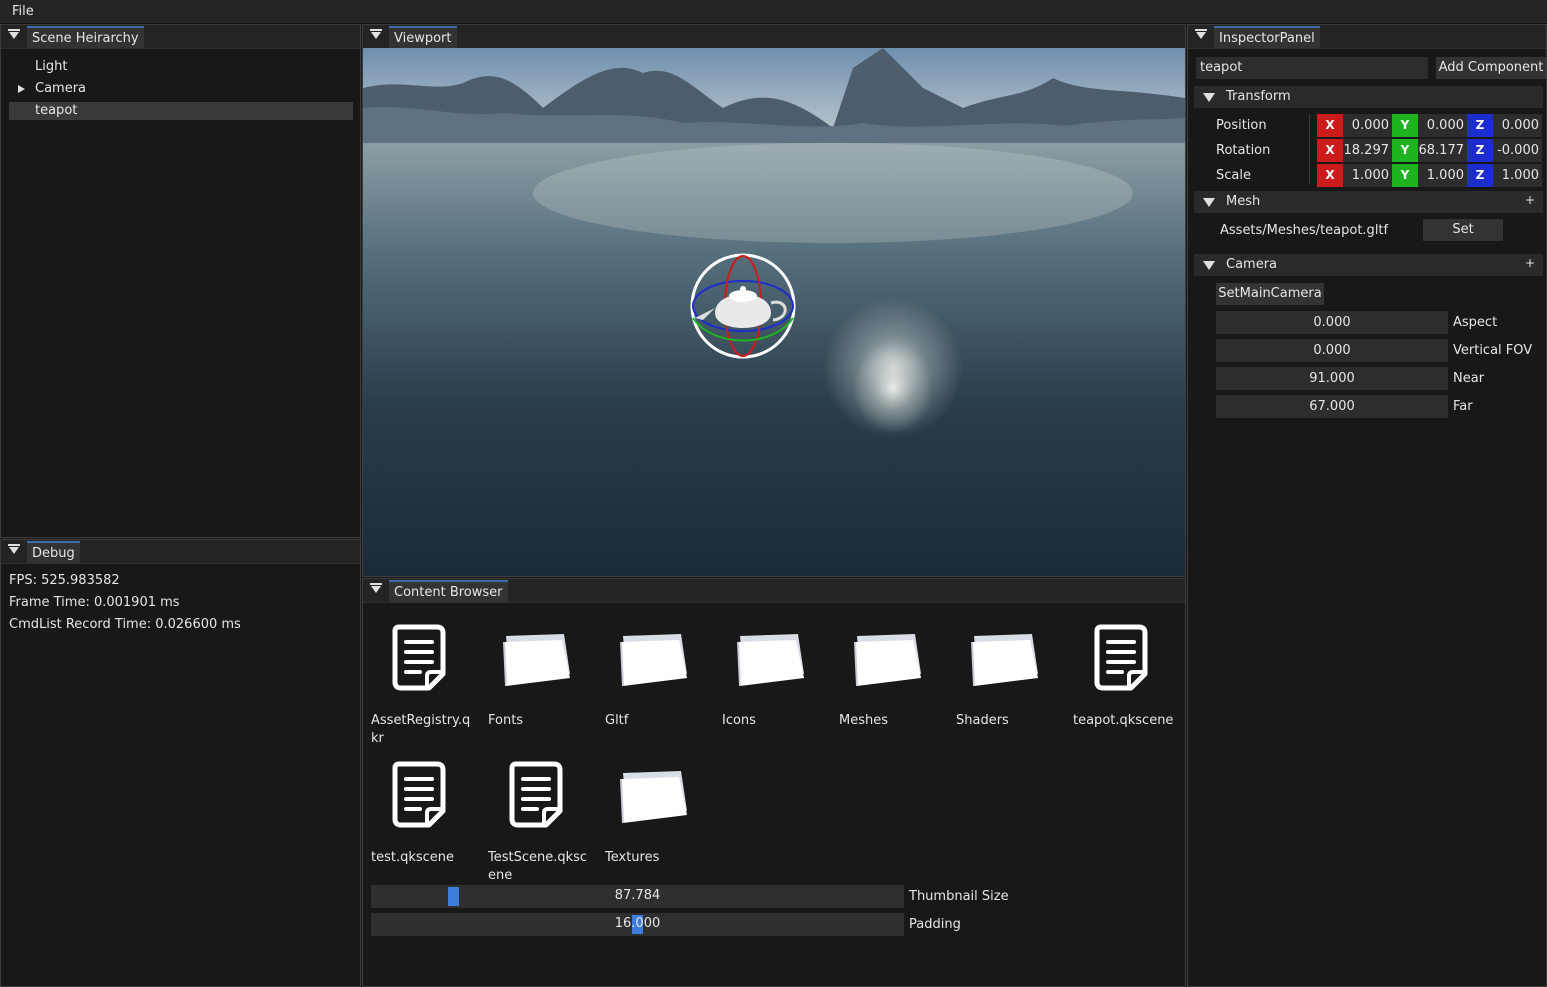 The width and height of the screenshot is (1547, 987). Describe the element at coordinates (1463, 406) in the screenshot. I see `camera-field-label: Far` at that location.